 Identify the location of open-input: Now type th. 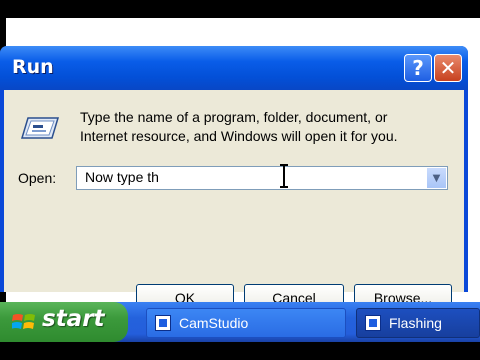
(122, 177).